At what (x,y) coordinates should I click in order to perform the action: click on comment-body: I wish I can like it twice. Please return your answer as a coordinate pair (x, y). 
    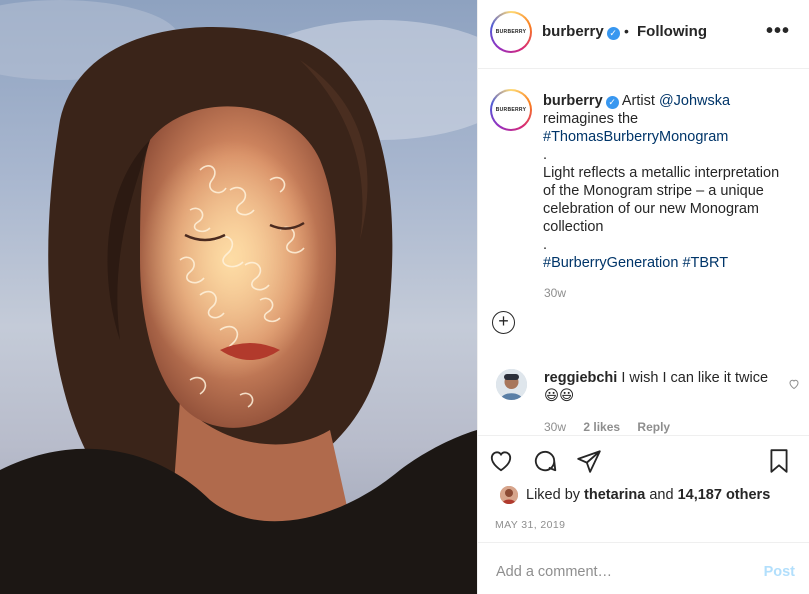
    Looking at the image, I should click on (695, 378).